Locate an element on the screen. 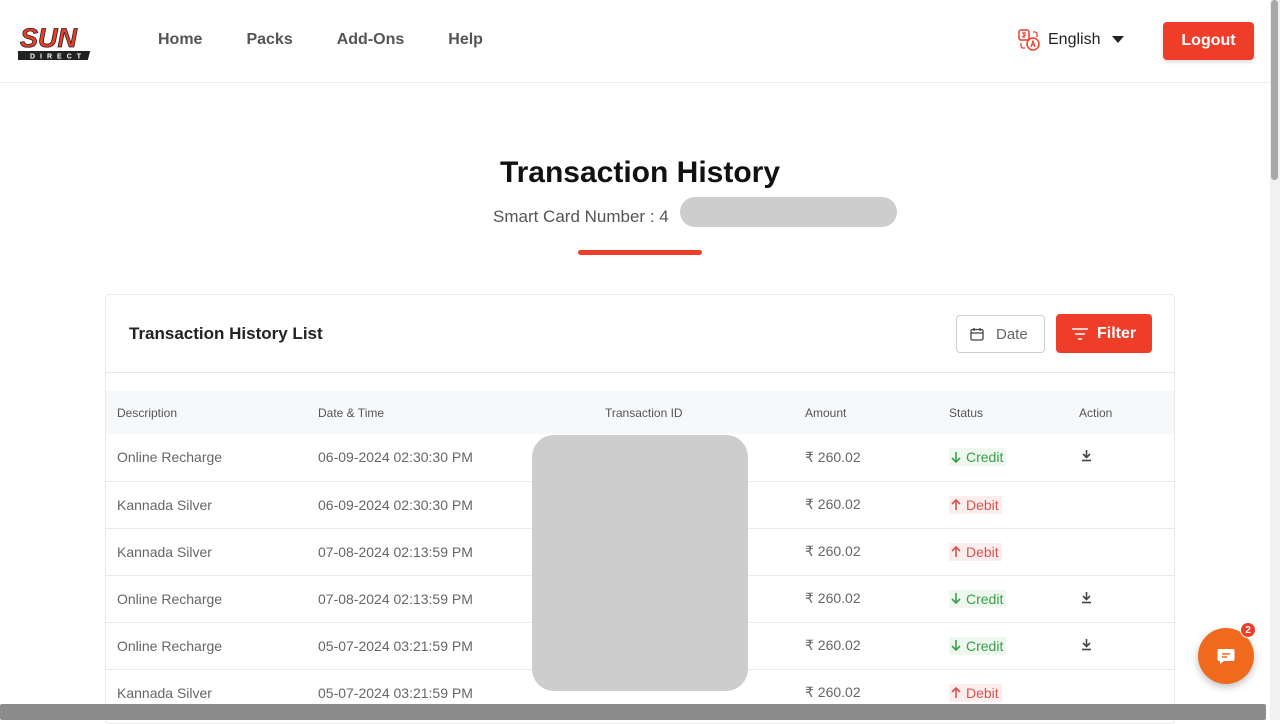  main-nav: Home Packs Add-Ons Help is located at coordinates (342, 40).